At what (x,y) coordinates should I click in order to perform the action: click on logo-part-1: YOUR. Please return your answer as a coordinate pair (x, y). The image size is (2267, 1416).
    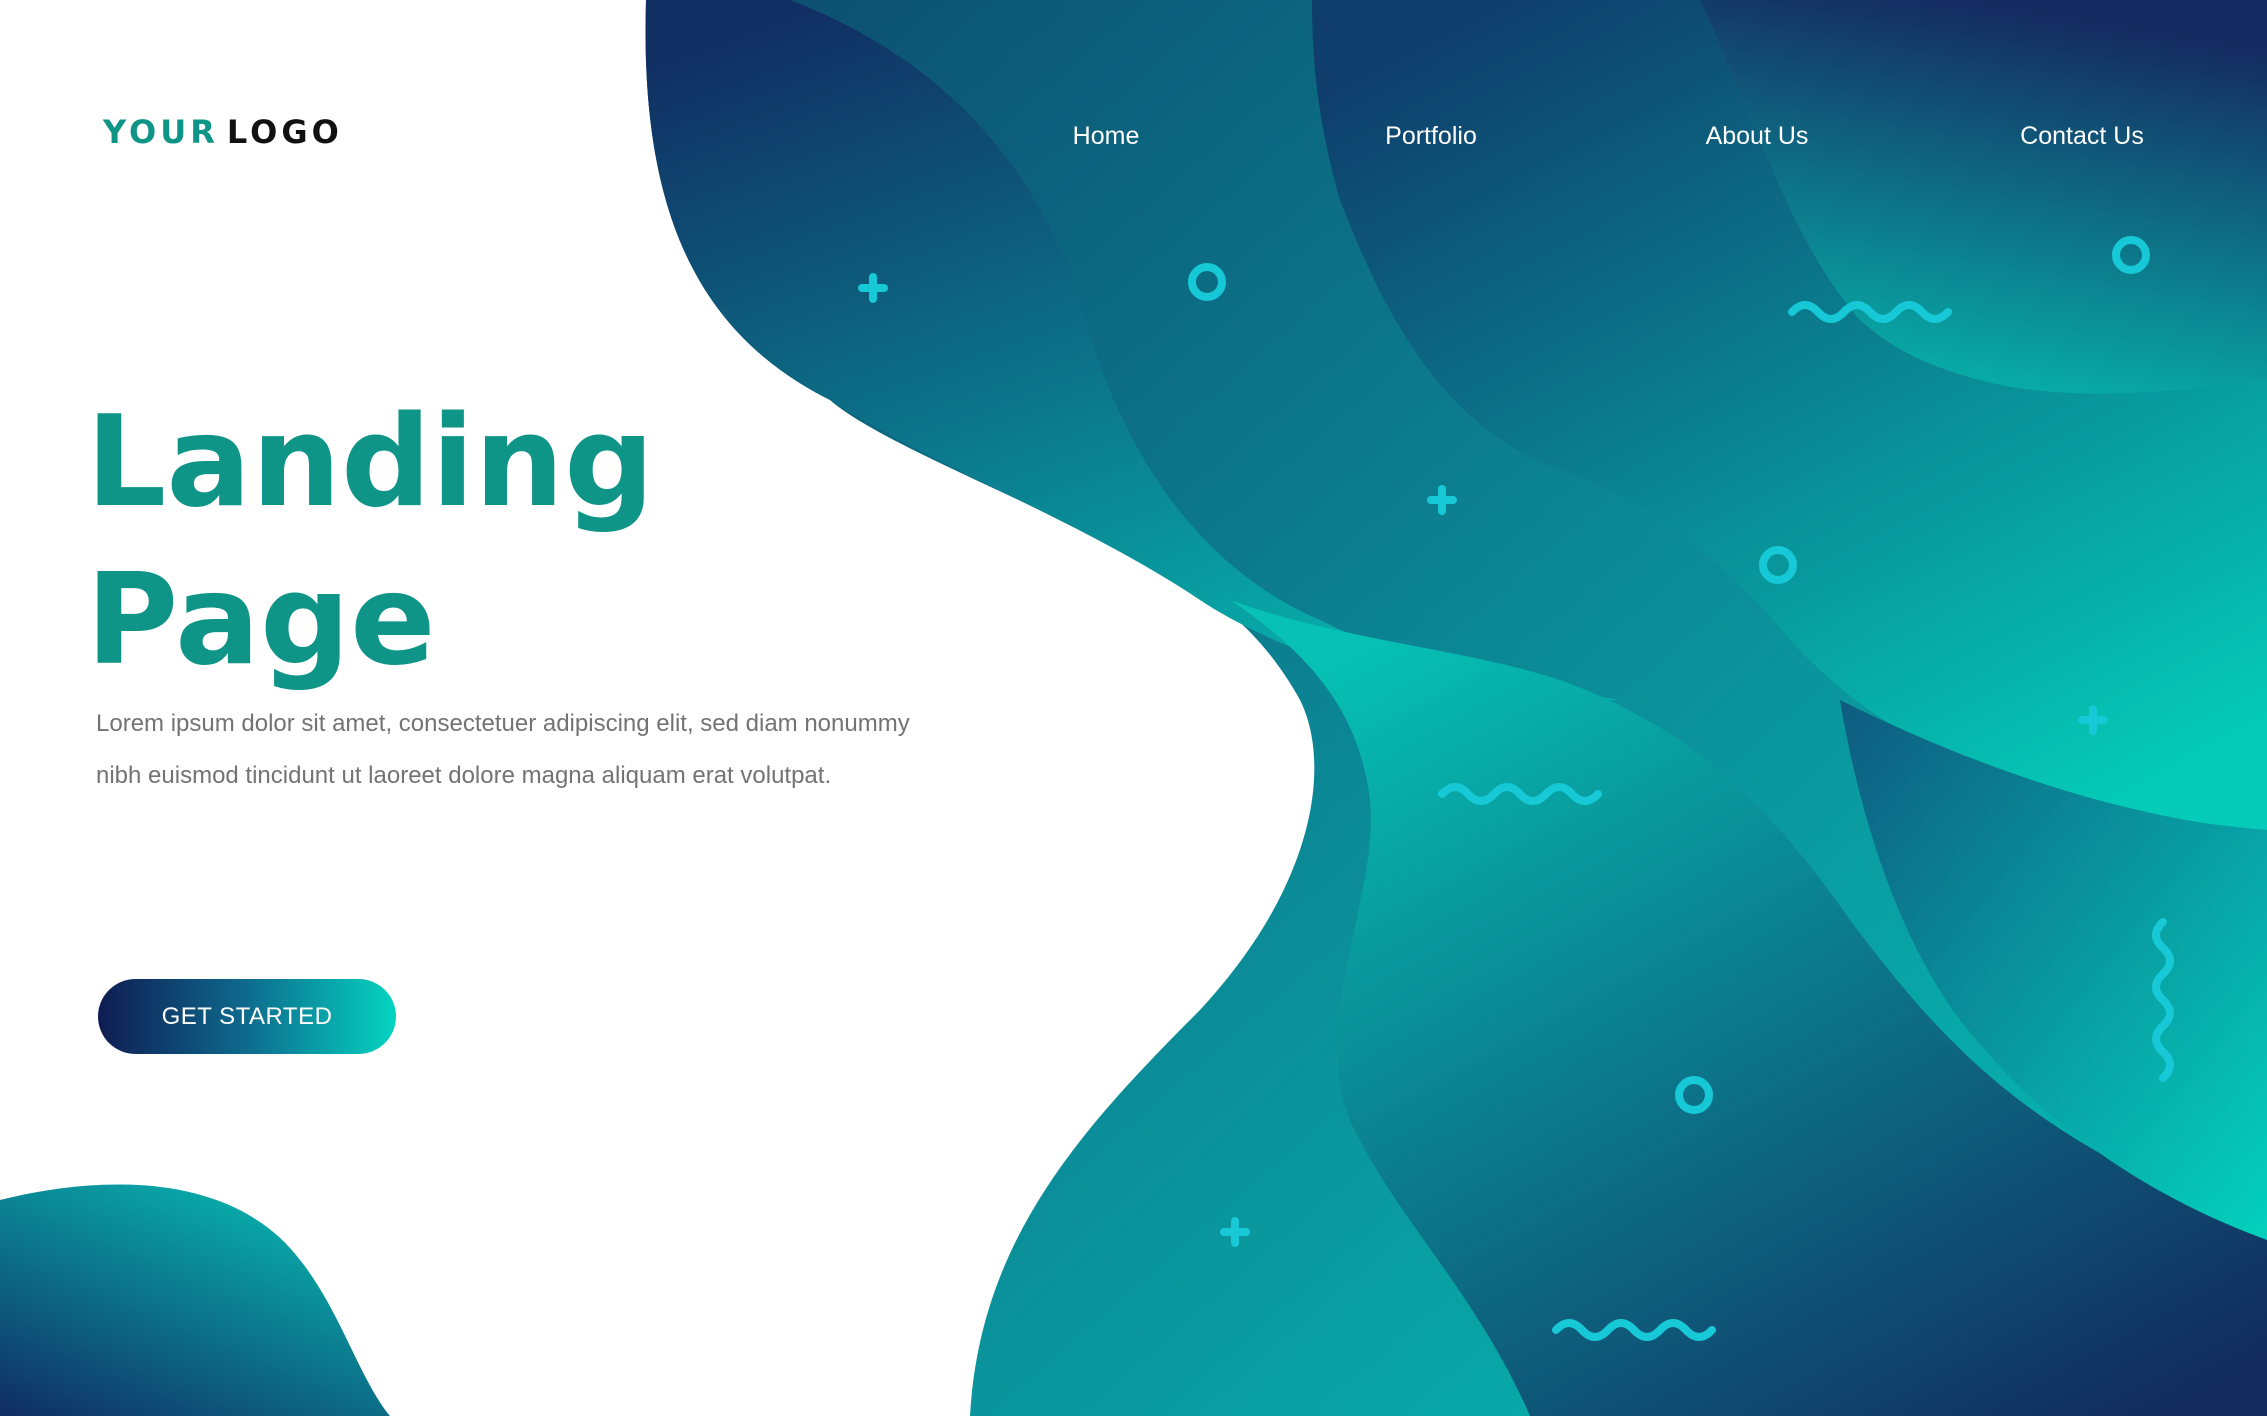
    Looking at the image, I should click on (161, 132).